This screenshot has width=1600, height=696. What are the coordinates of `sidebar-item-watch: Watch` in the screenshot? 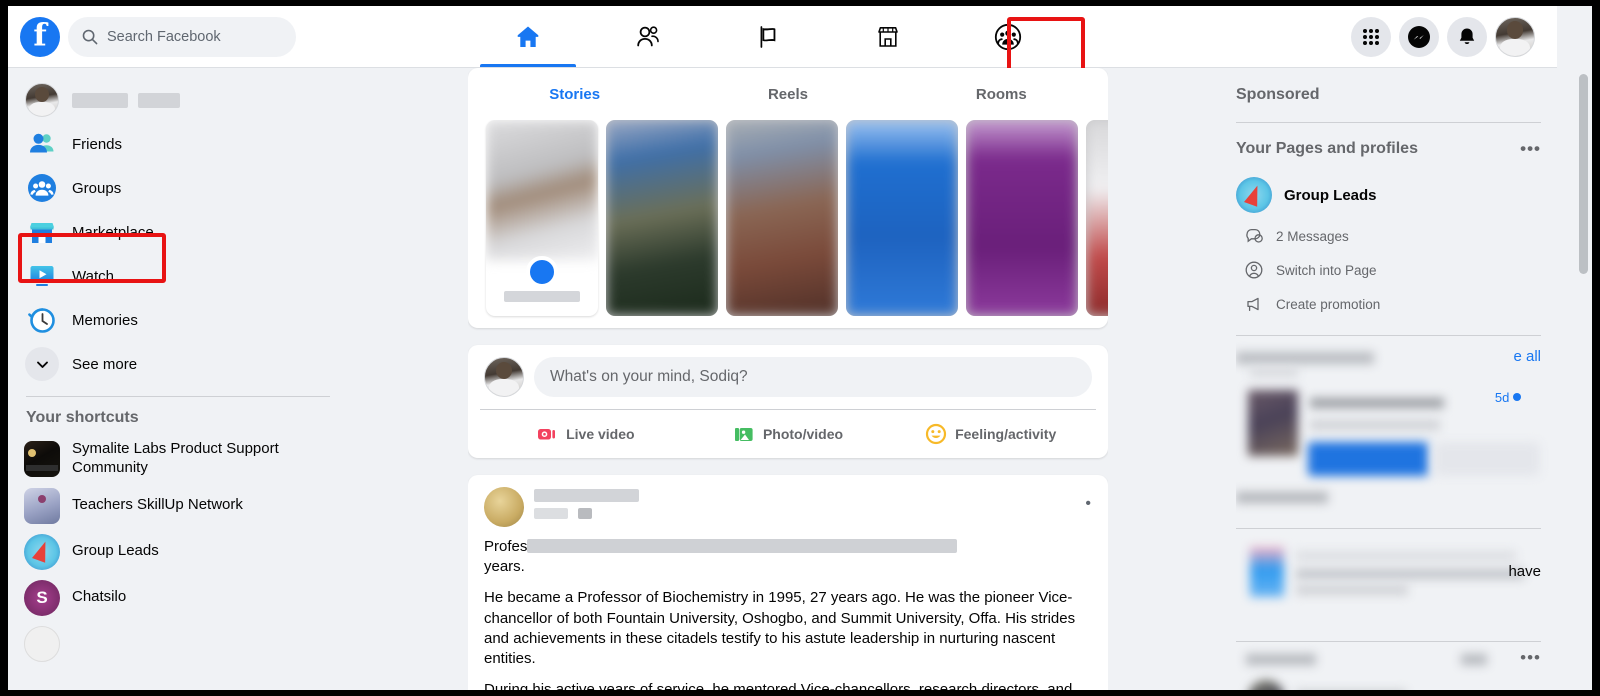 It's located at (178, 276).